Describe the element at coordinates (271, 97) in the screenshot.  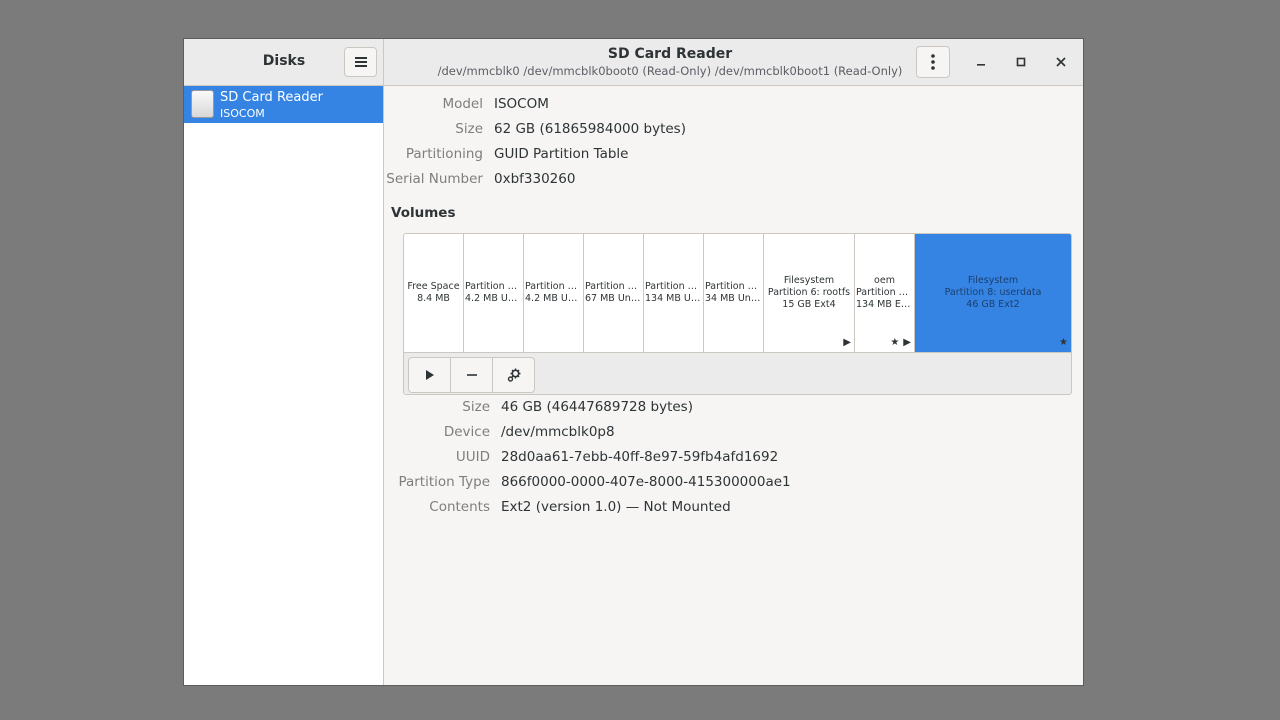
I see `drive-name: SD Card Reader` at that location.